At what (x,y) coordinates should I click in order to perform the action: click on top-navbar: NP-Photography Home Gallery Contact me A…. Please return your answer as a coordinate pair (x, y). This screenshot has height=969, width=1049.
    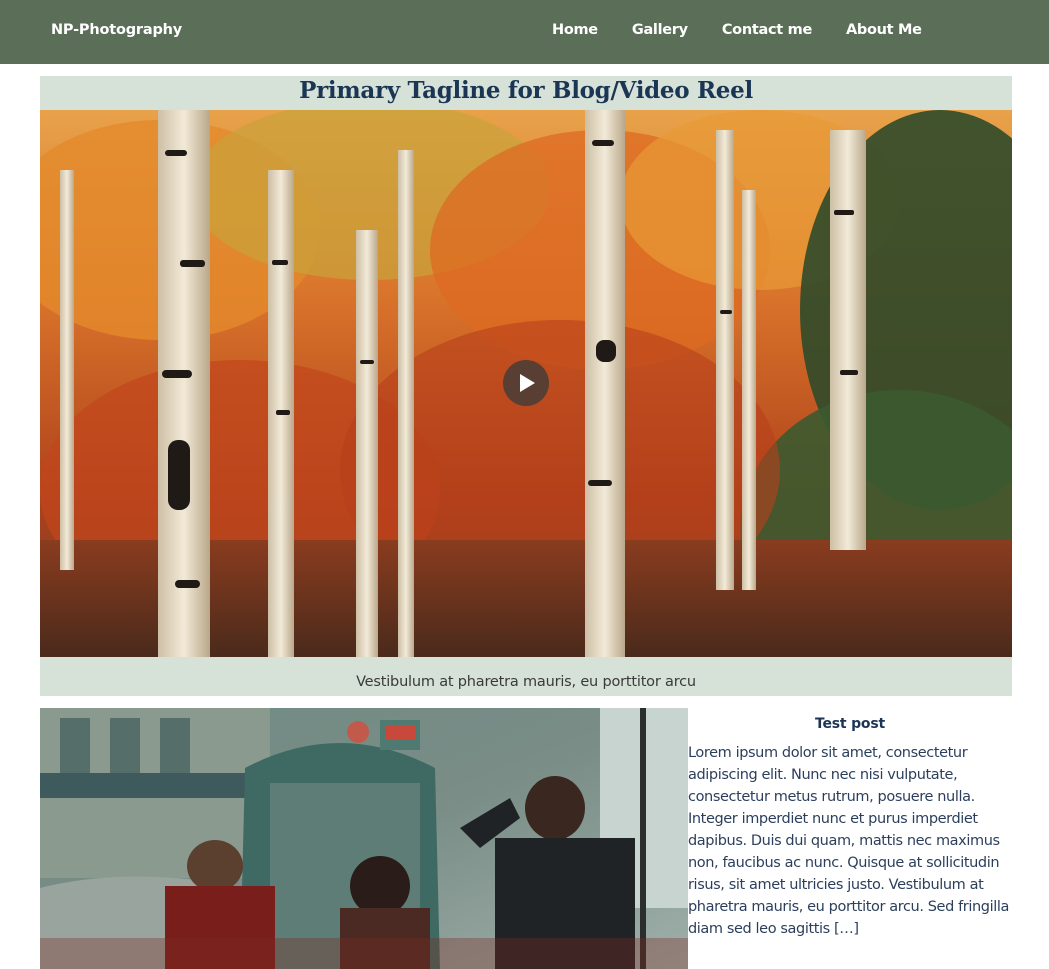
    Looking at the image, I should click on (524, 32).